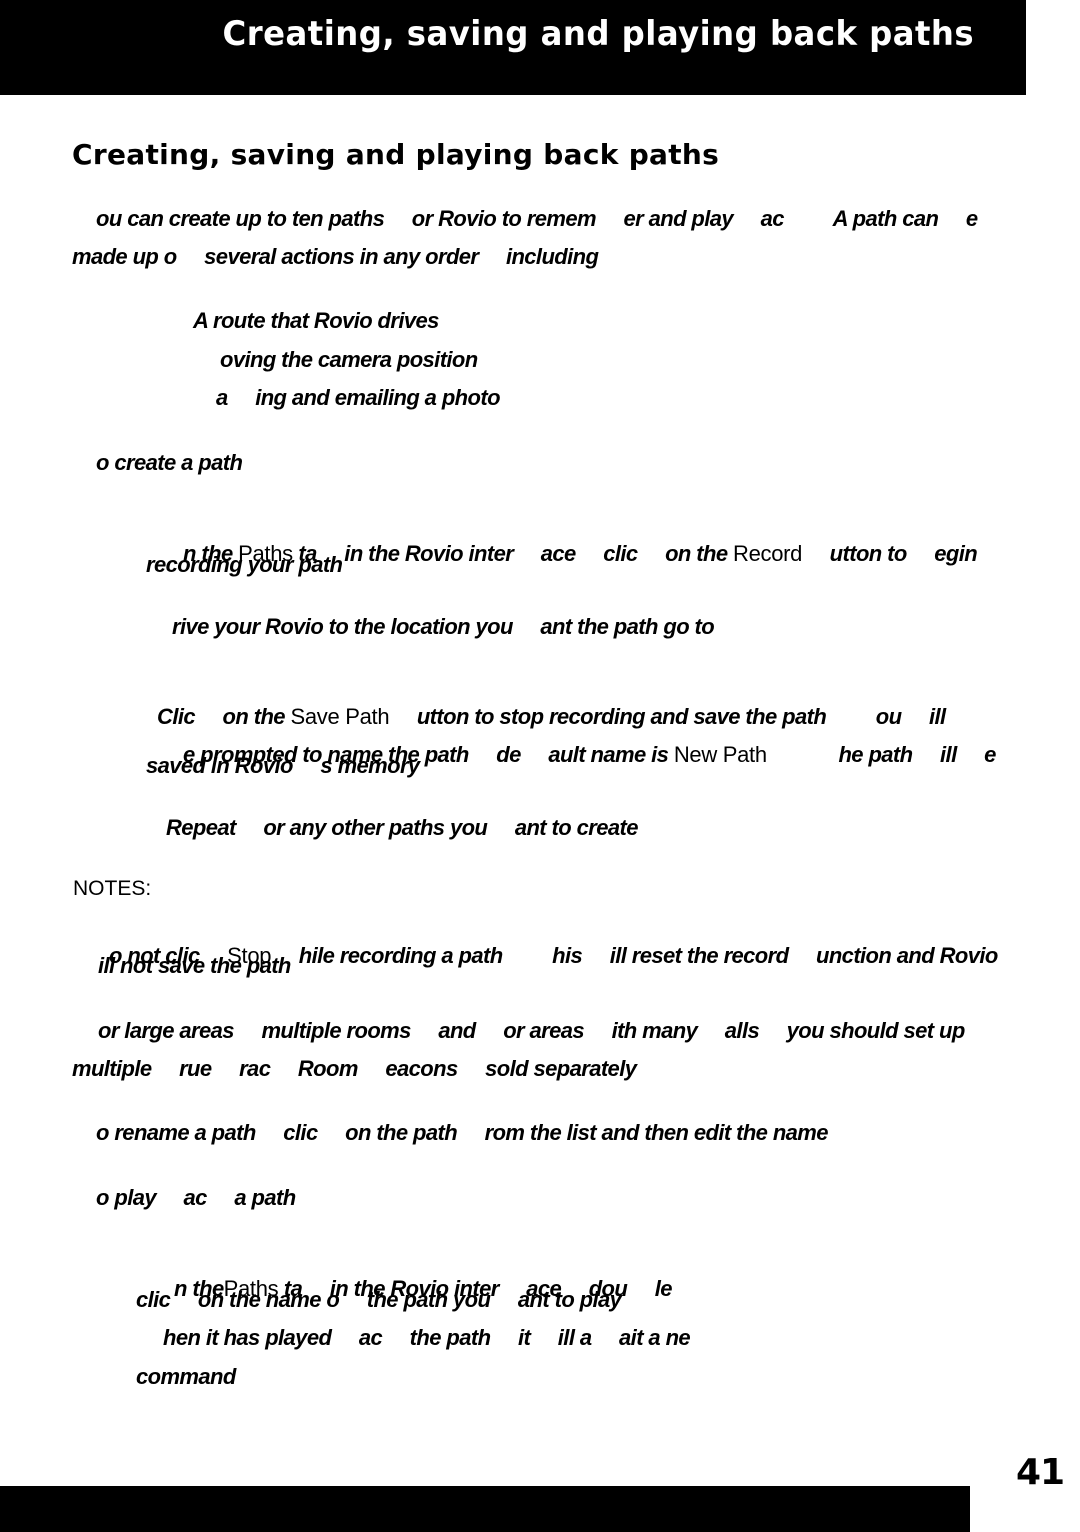 Image resolution: width=1080 pixels, height=1532 pixels. What do you see at coordinates (1040, 1472) in the screenshot?
I see `page-number: 41` at bounding box center [1040, 1472].